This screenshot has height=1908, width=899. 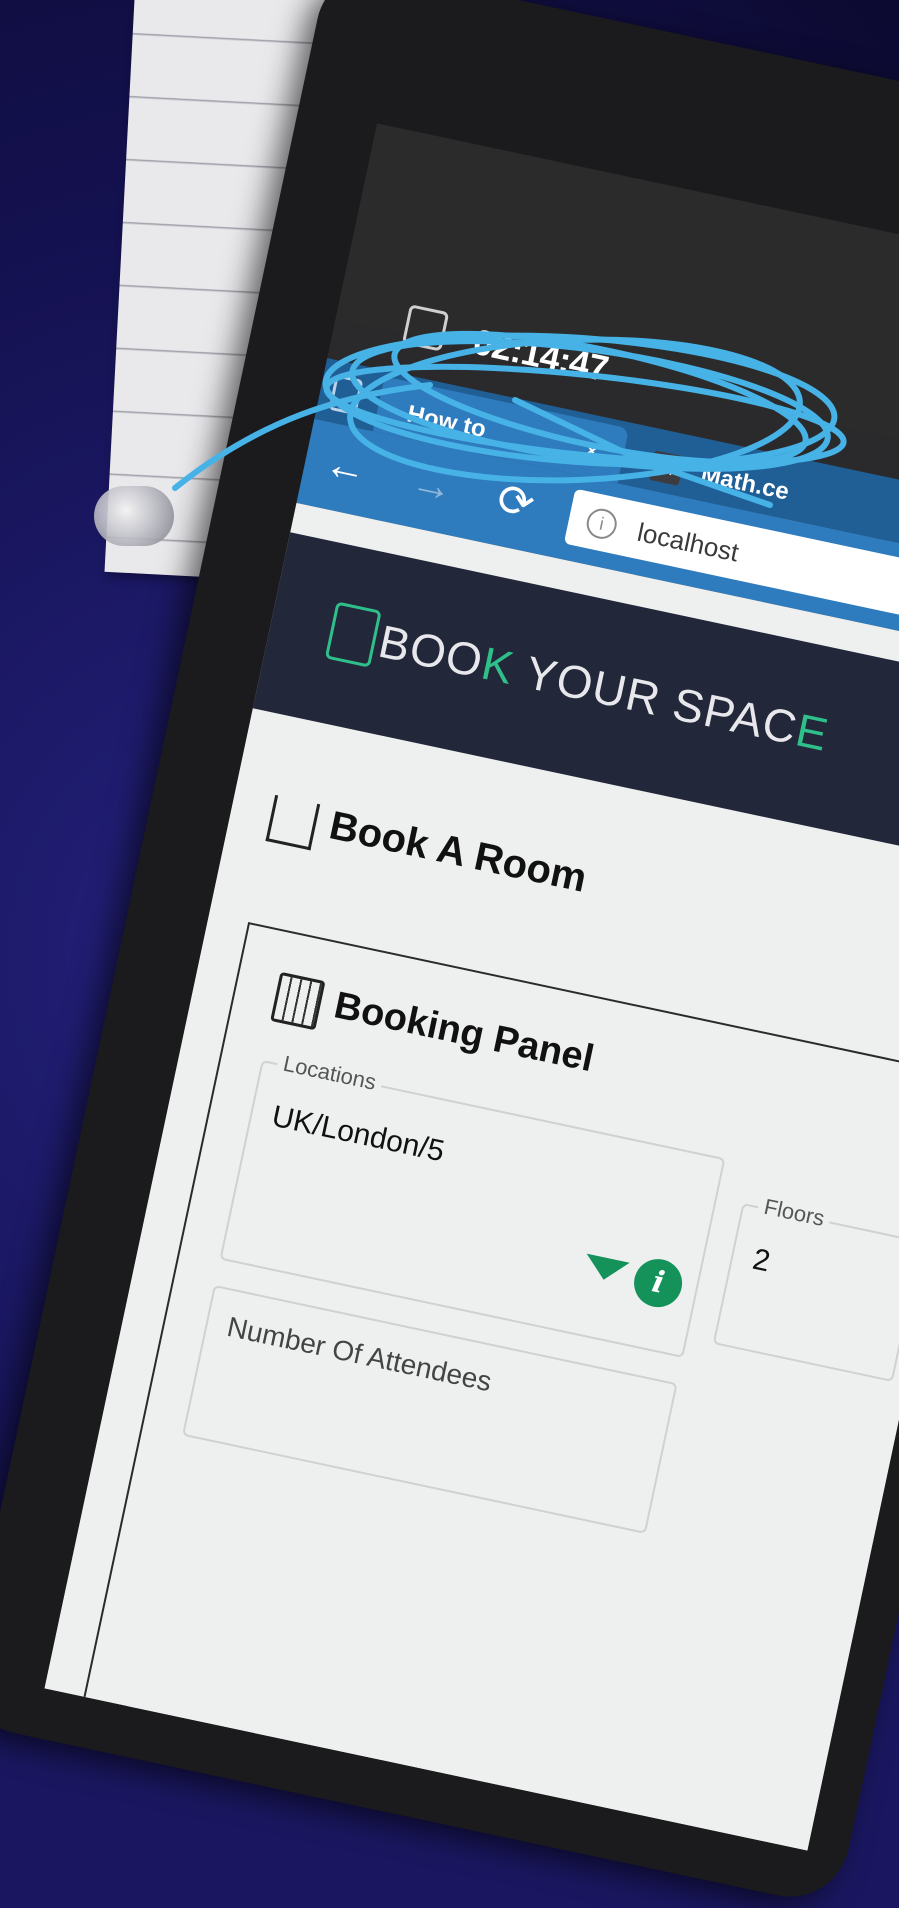 What do you see at coordinates (346, 395) in the screenshot?
I see `tab-actions-icon` at bounding box center [346, 395].